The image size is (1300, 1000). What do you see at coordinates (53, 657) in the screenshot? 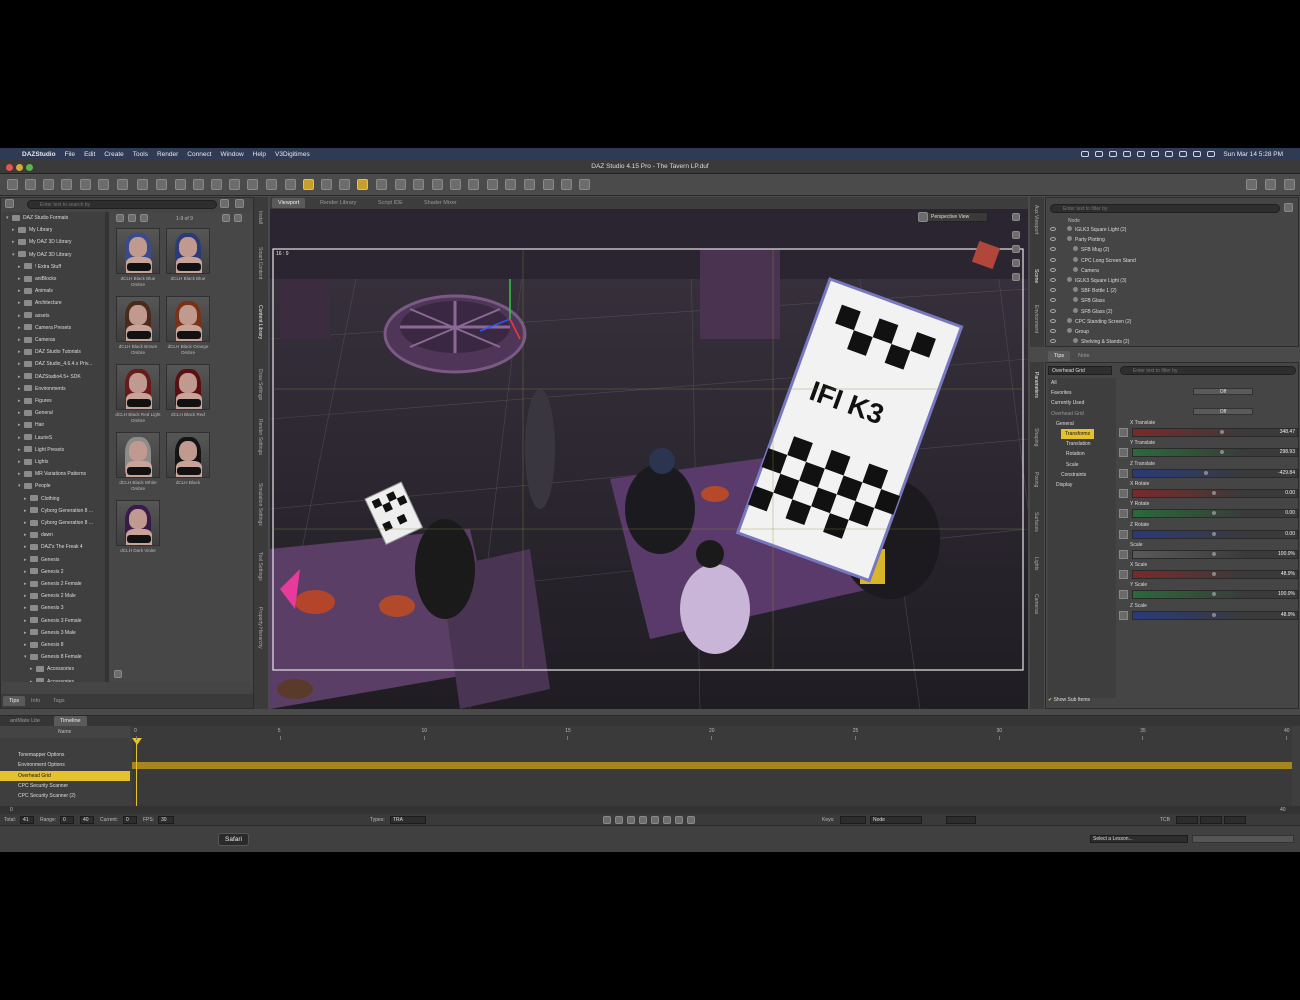
I see `folder-tree-item: ▾ Genesis 8 Female` at bounding box center [53, 657].